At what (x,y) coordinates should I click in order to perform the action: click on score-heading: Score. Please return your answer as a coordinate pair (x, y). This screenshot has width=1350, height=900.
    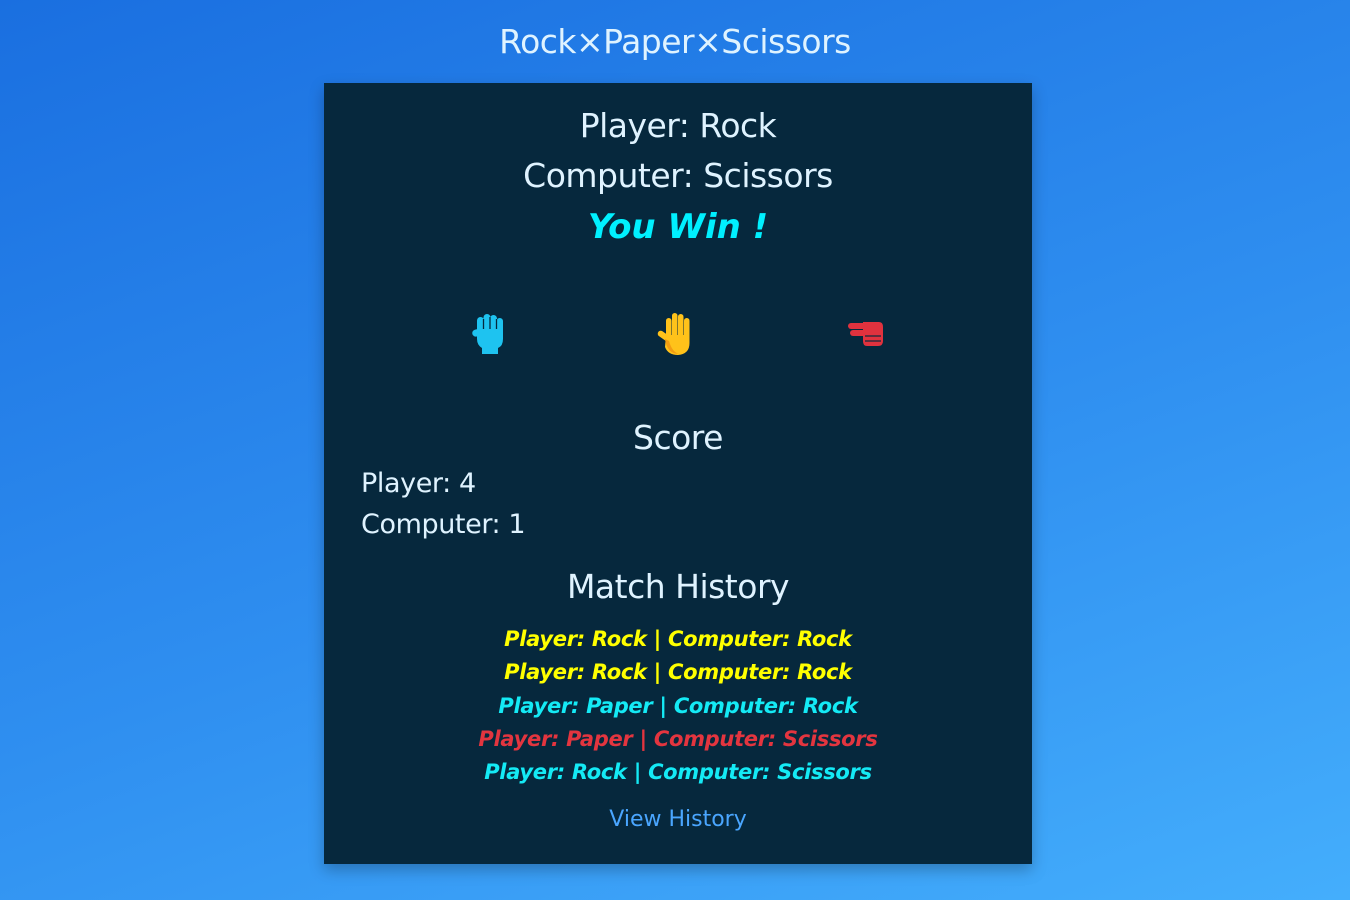
    Looking at the image, I should click on (678, 437).